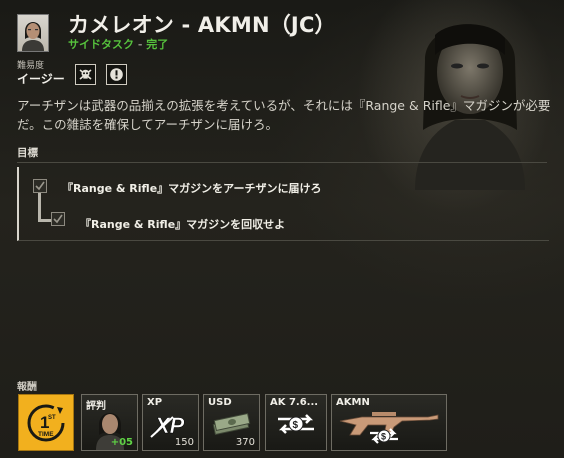  Describe the element at coordinates (157, 44) in the screenshot. I see `quest-status: 完了` at that location.